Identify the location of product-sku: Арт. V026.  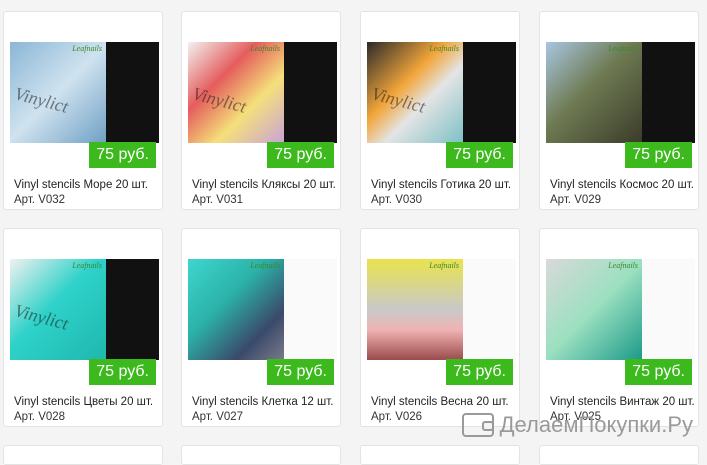
(397, 417).